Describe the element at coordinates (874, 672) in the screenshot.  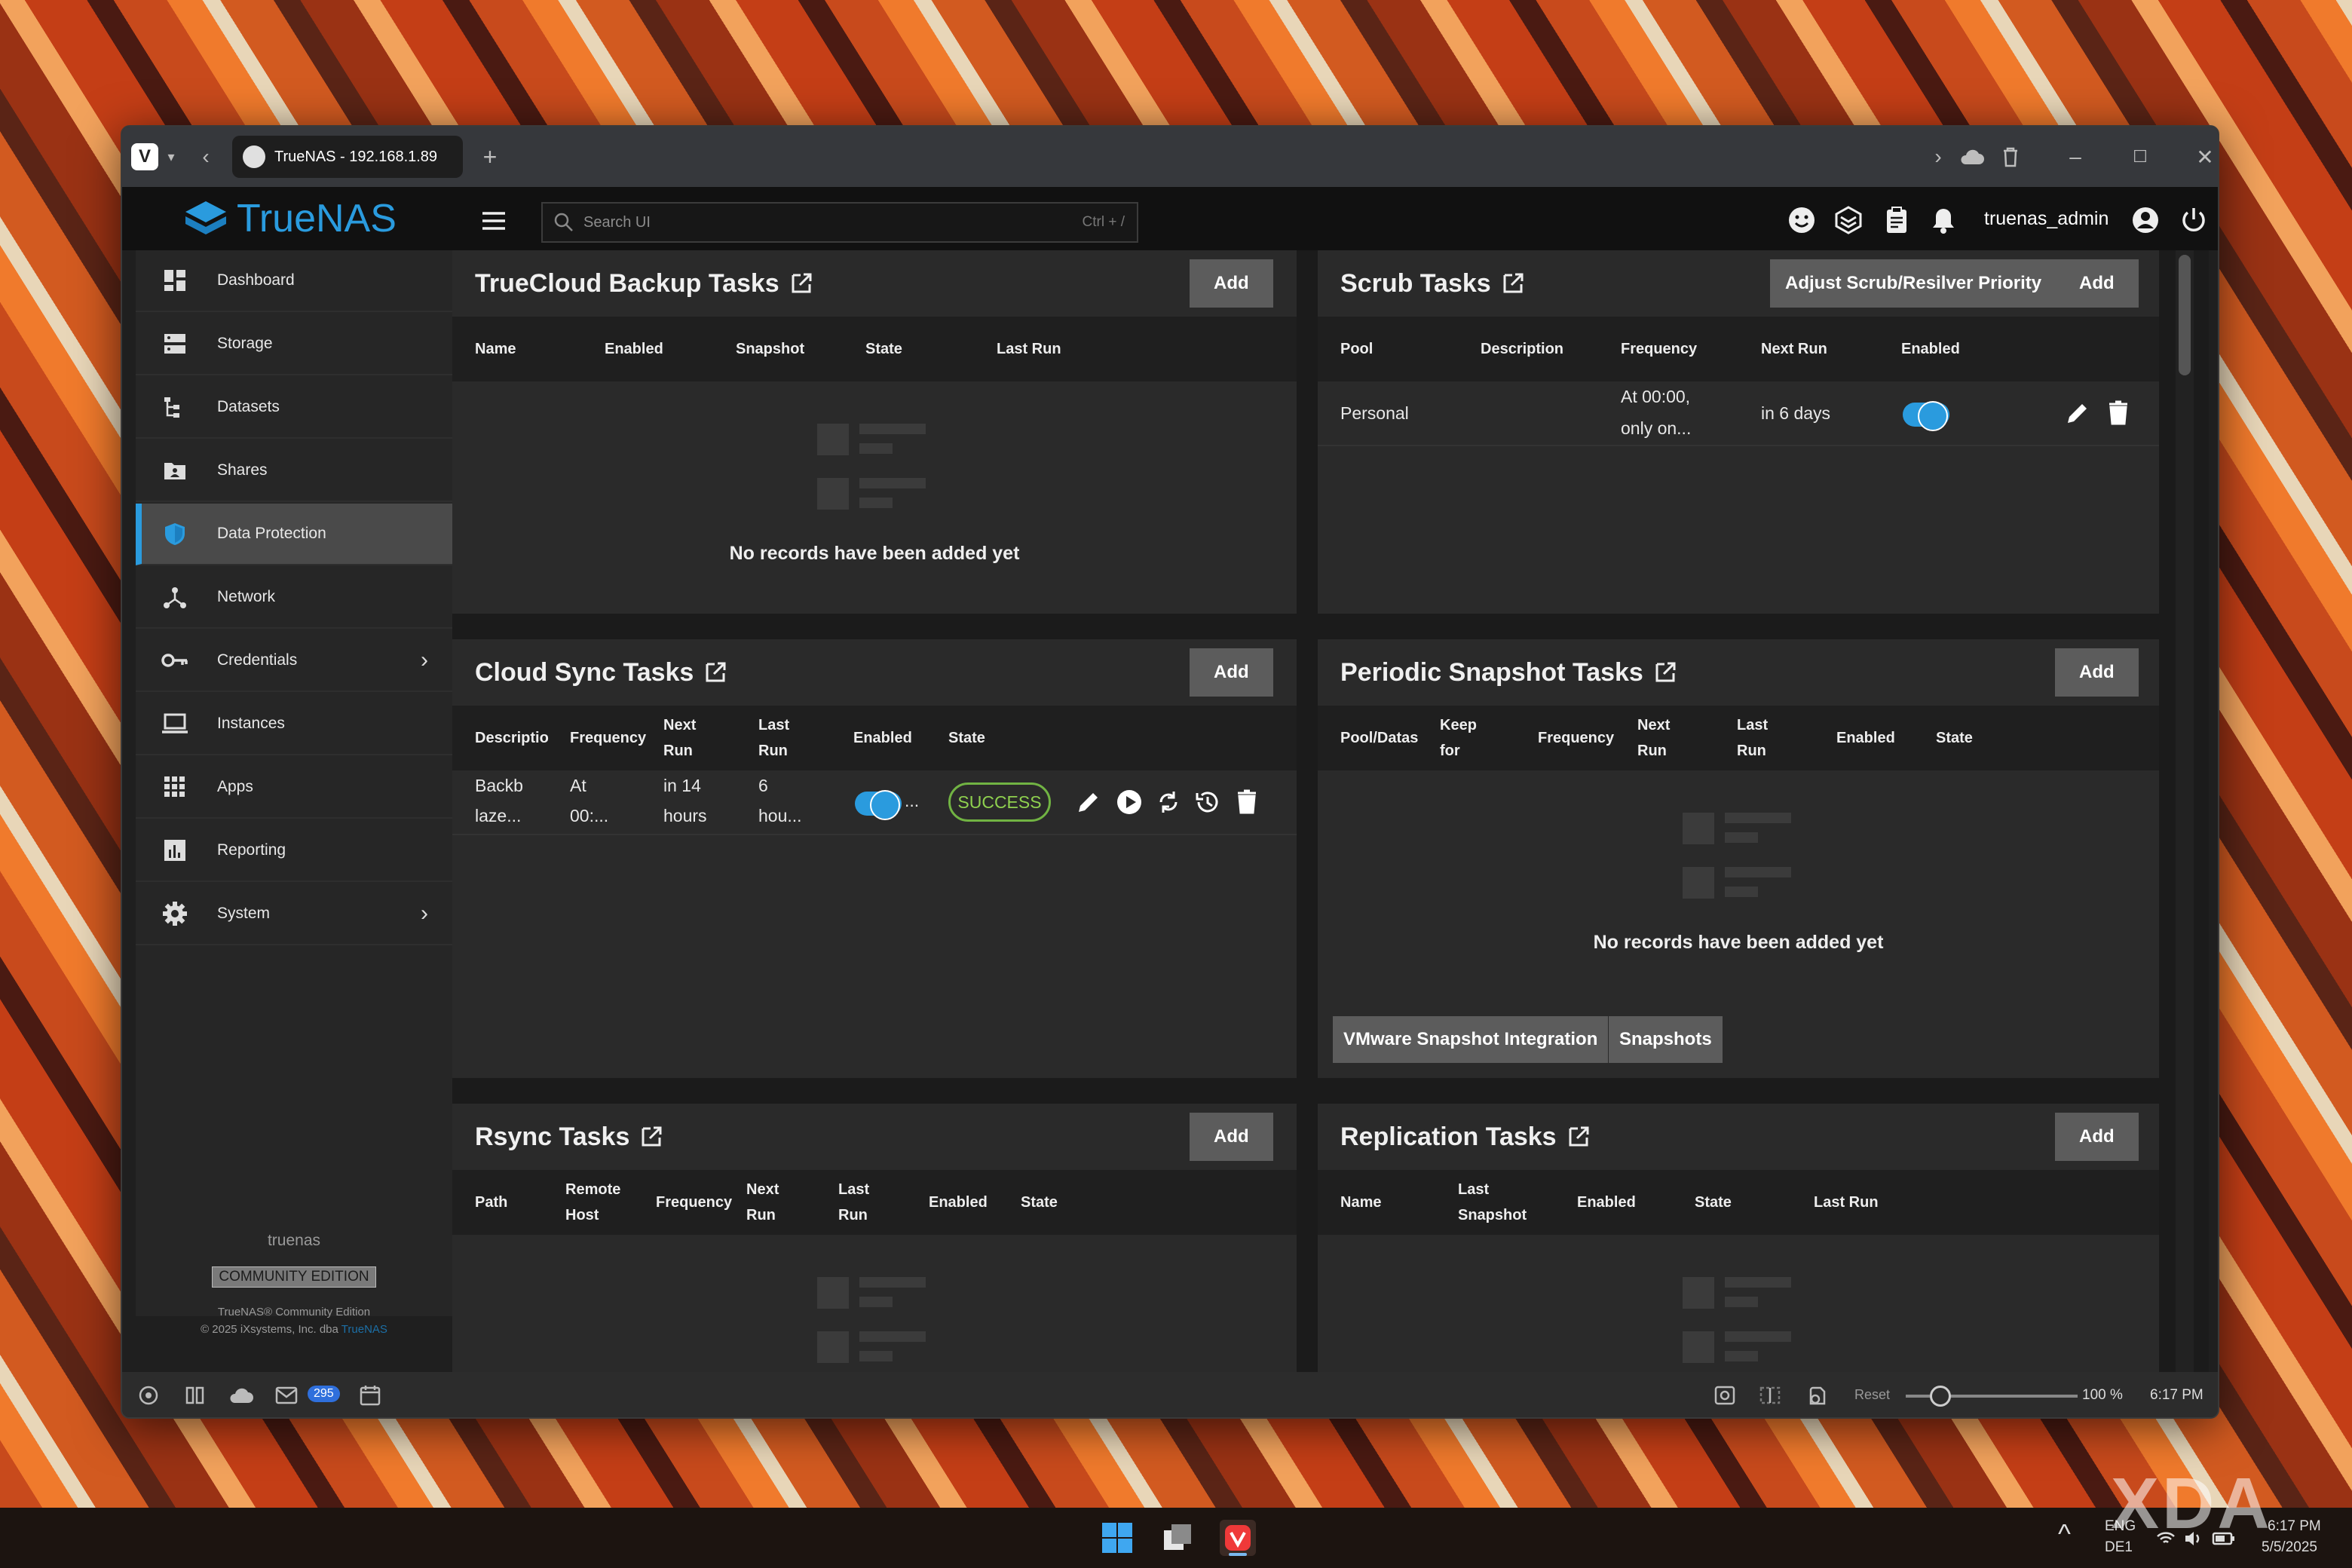
I see `card-title: Cloud Sync Tasks` at that location.